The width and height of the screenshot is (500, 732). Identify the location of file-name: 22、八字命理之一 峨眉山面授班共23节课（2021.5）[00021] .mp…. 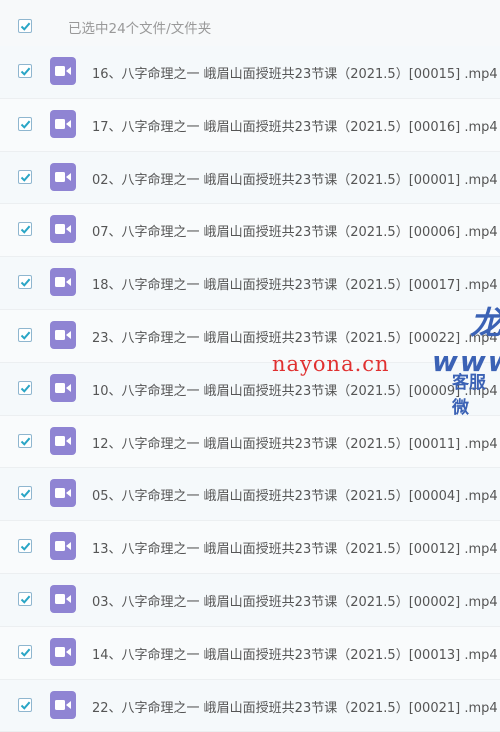
(295, 706).